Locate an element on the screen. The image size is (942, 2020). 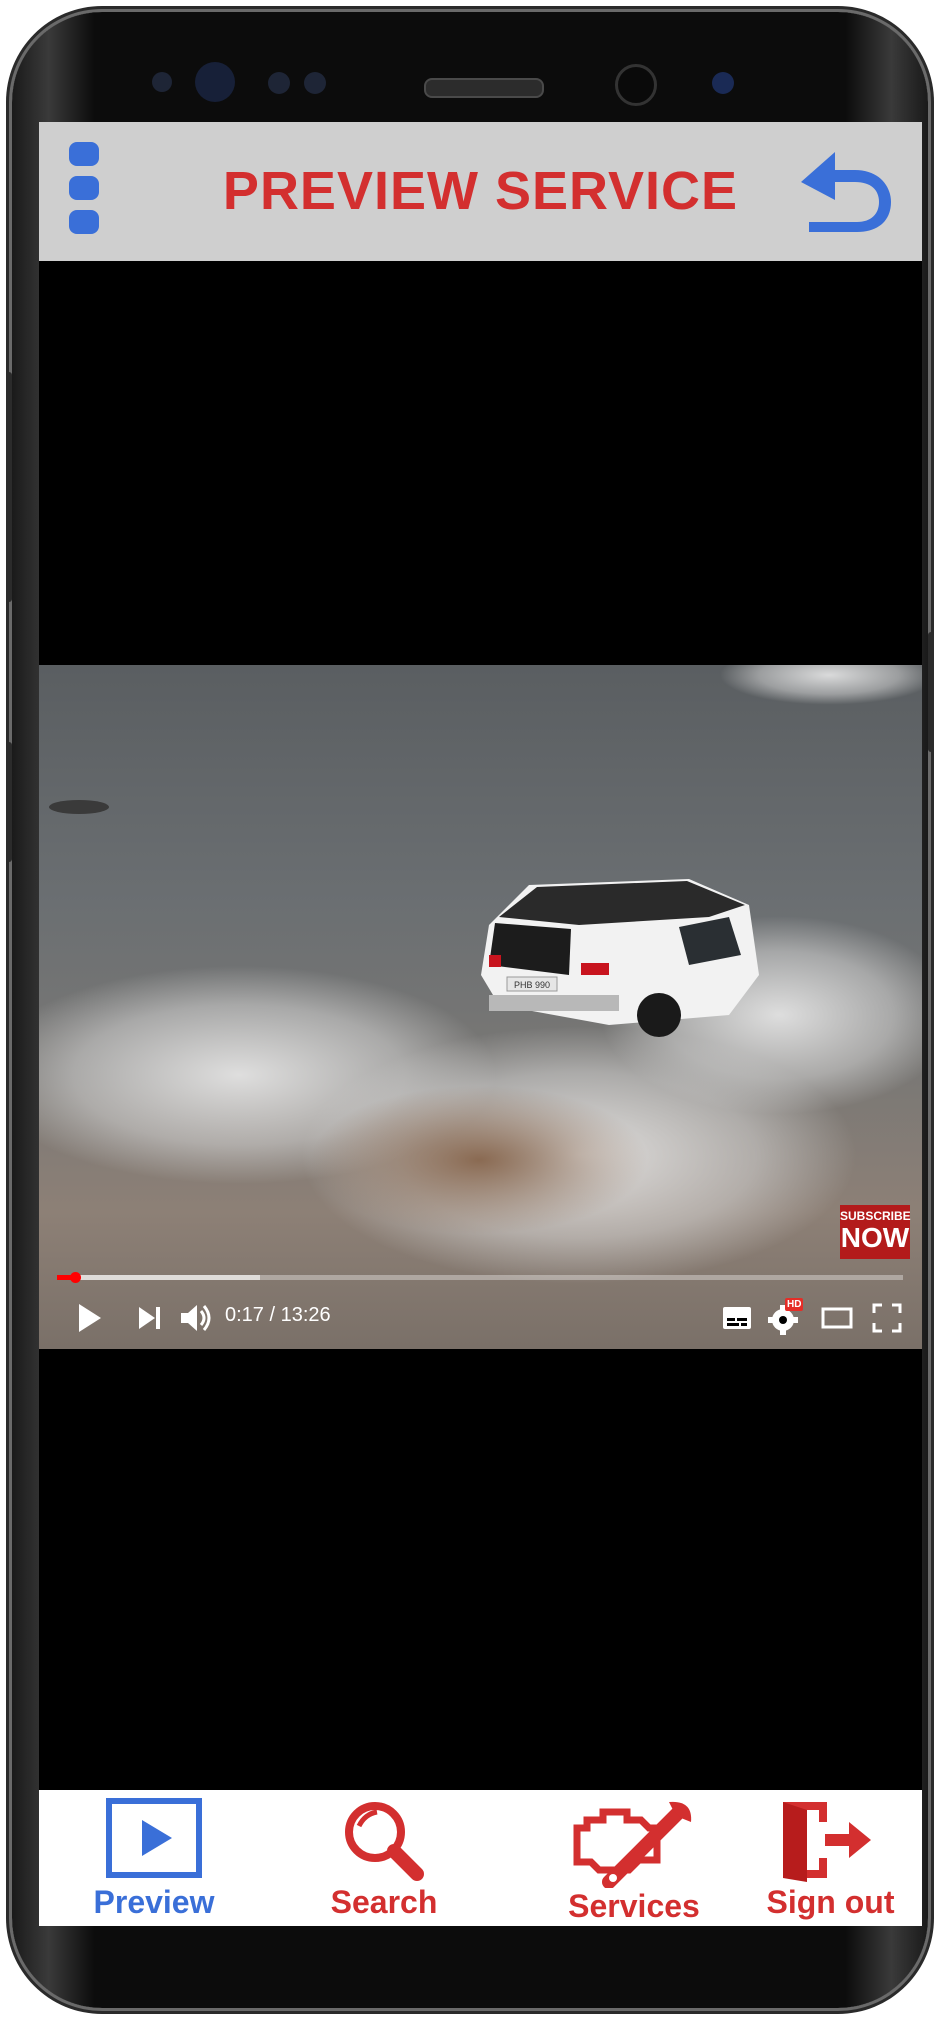
play-box-icon is located at coordinates (154, 1838).